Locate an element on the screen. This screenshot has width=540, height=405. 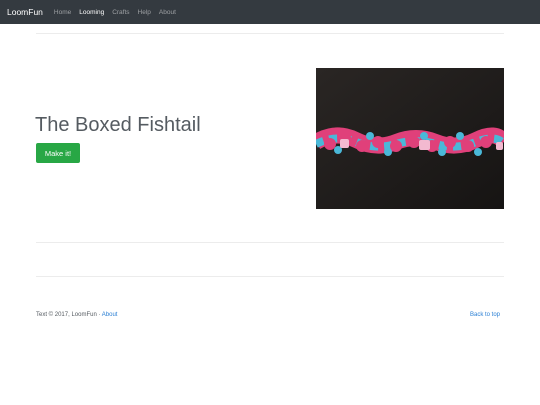
footer-copyright: Text © 2017, LoomFun · About is located at coordinates (76, 315).